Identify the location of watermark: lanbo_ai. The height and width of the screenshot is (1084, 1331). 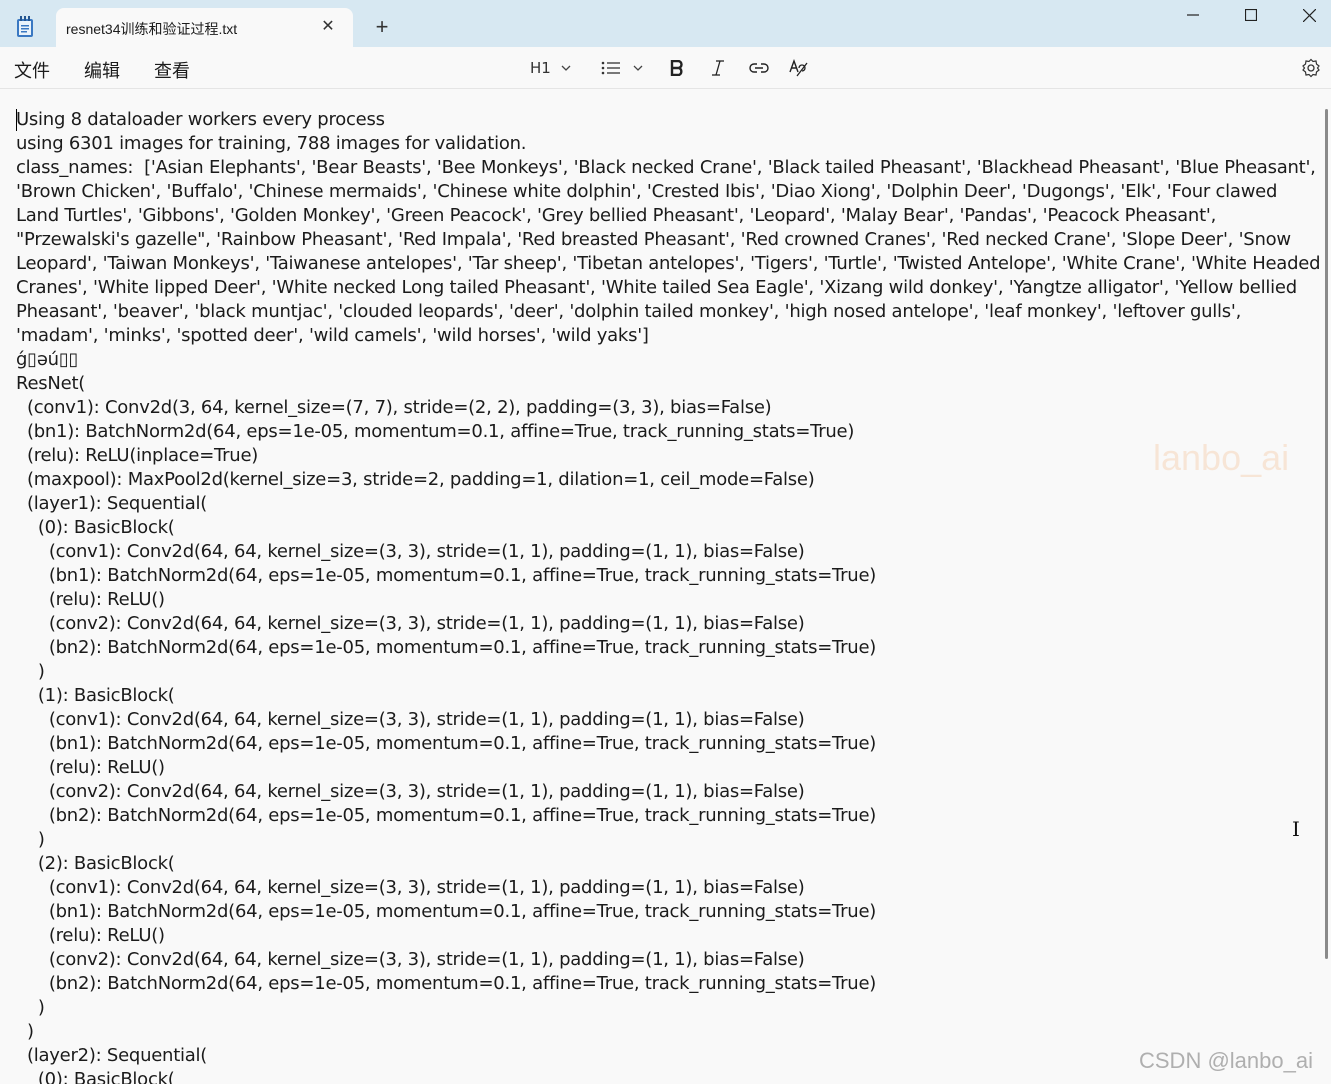
(1221, 457).